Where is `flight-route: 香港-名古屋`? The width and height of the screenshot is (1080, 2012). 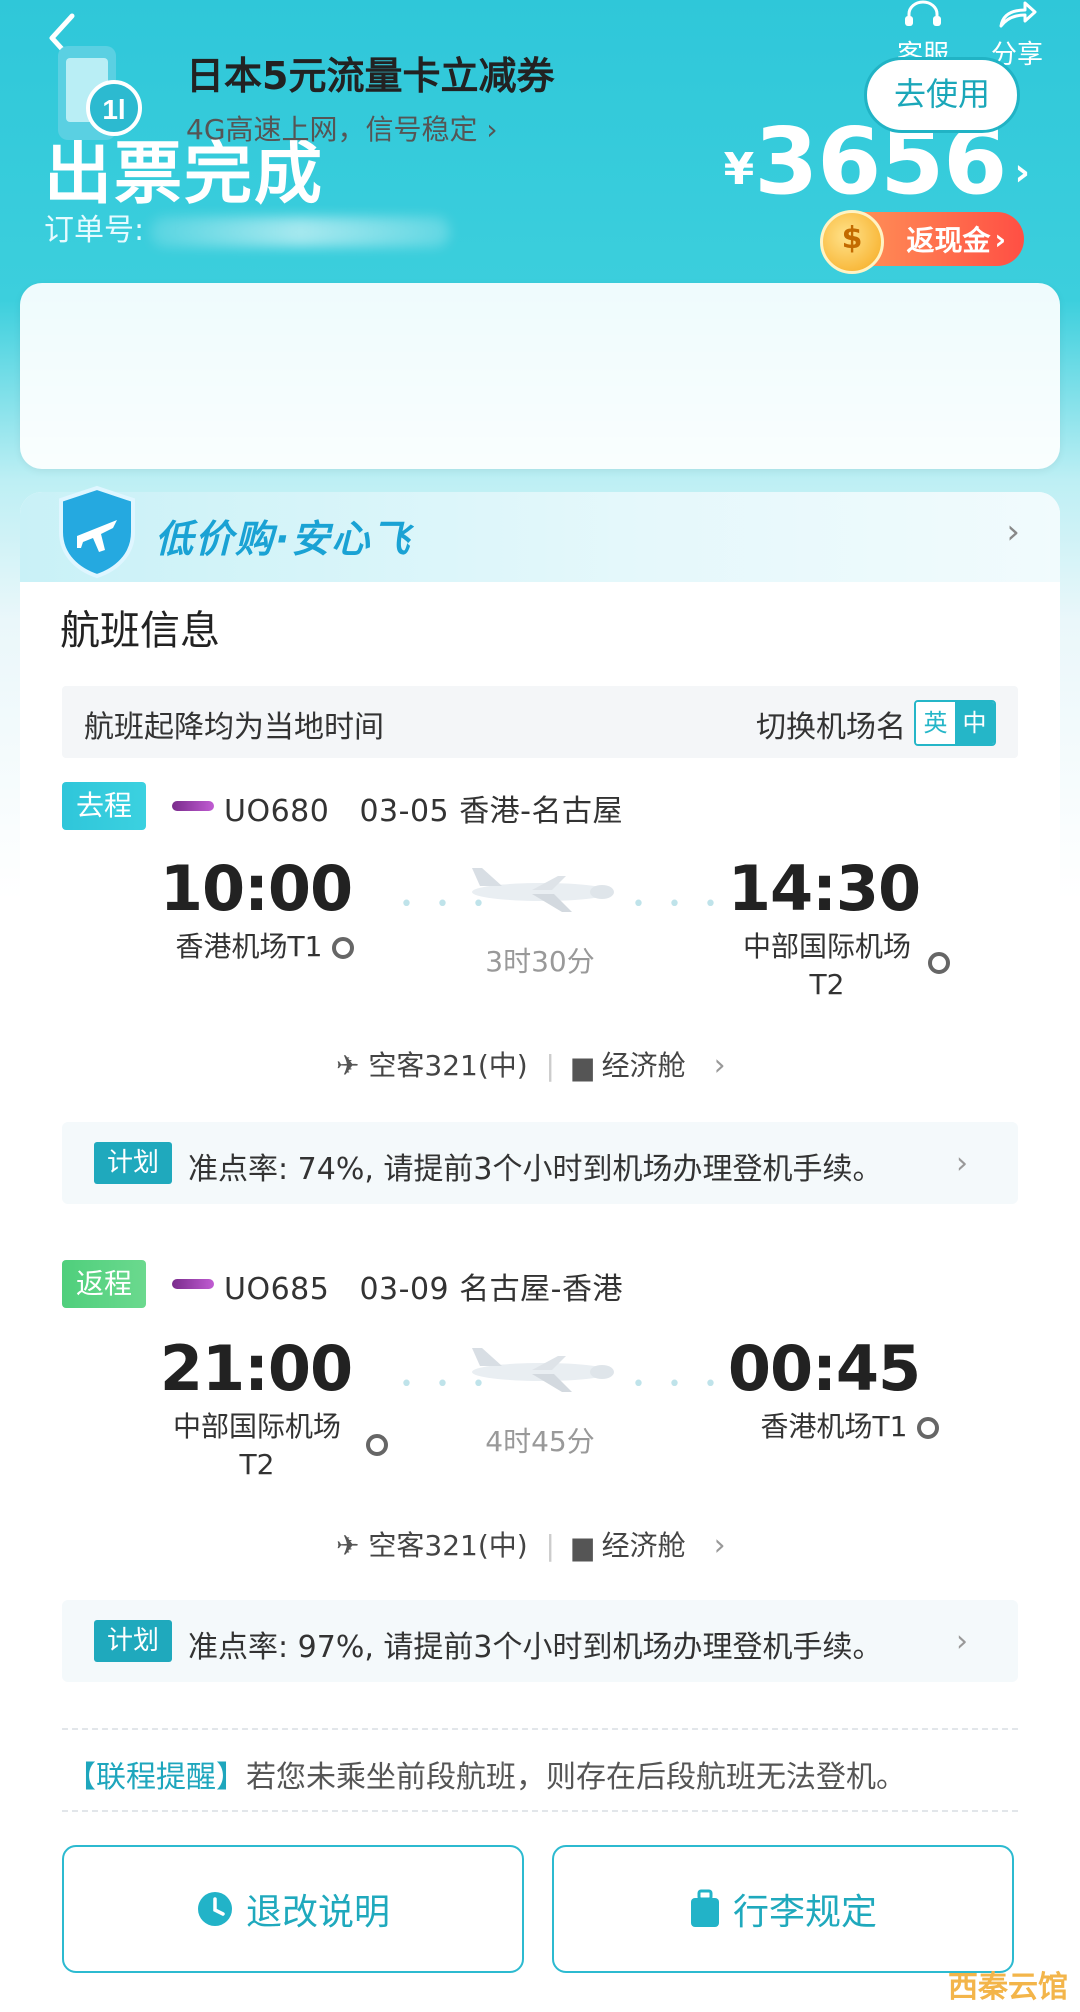
flight-route: 香港-名古屋 is located at coordinates (541, 811).